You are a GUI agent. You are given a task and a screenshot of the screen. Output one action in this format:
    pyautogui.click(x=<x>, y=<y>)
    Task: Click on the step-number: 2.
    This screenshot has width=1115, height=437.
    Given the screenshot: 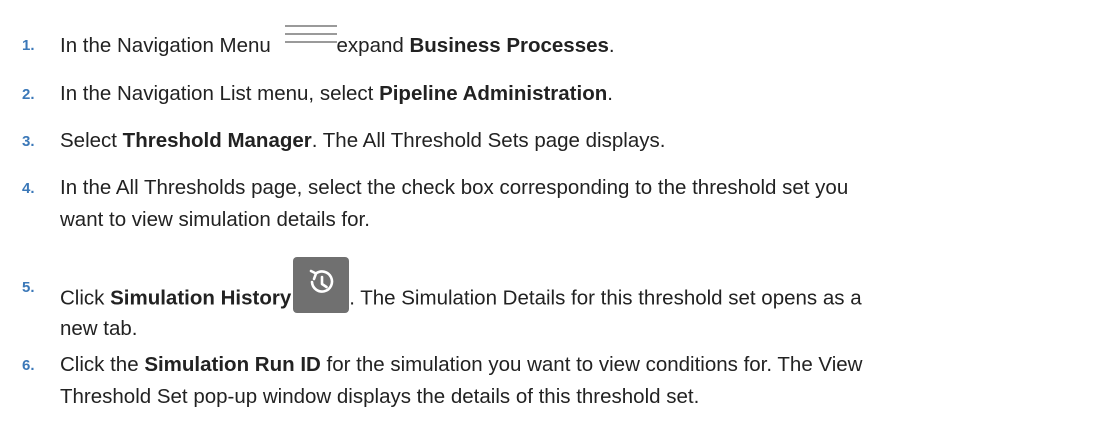 What is the action you would take?
    pyautogui.click(x=28, y=94)
    